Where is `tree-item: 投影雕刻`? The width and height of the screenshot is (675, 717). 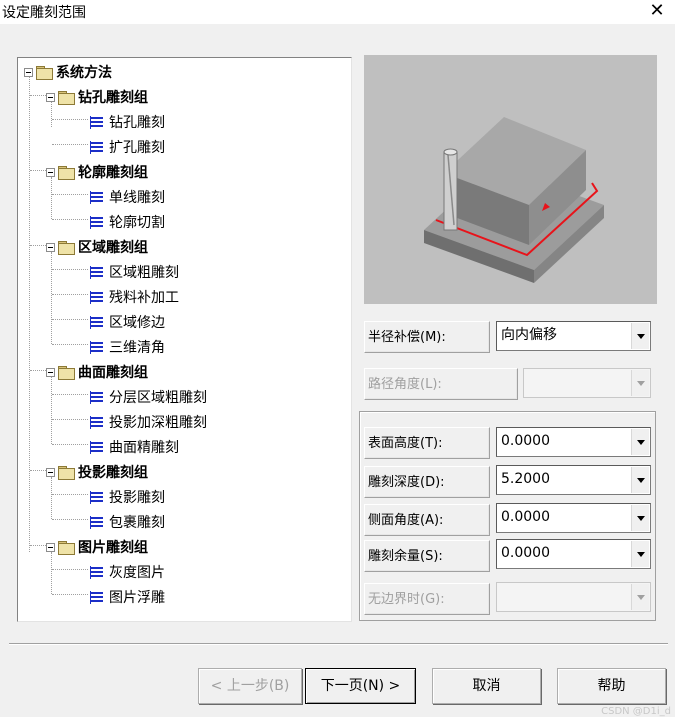
tree-item: 投影雕刻 is located at coordinates (127, 497).